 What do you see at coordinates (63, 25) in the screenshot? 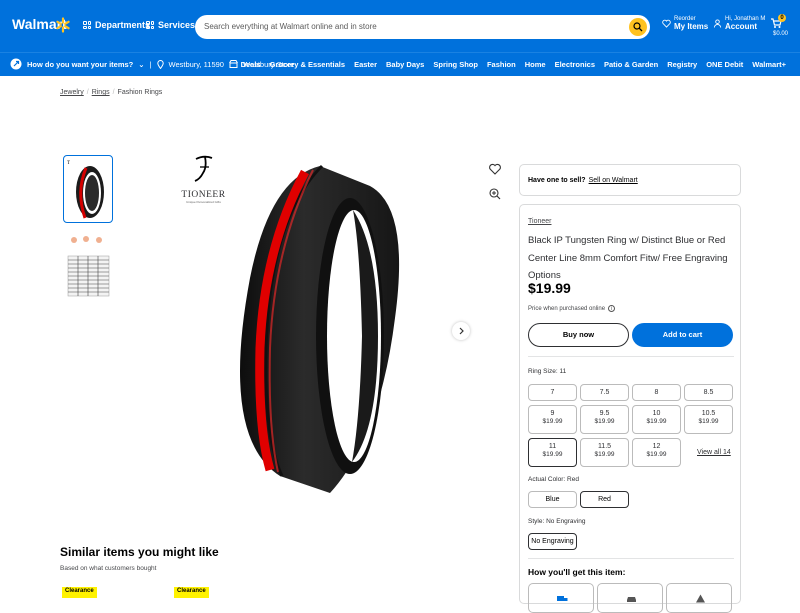
I see `walmart-spark-icon` at bounding box center [63, 25].